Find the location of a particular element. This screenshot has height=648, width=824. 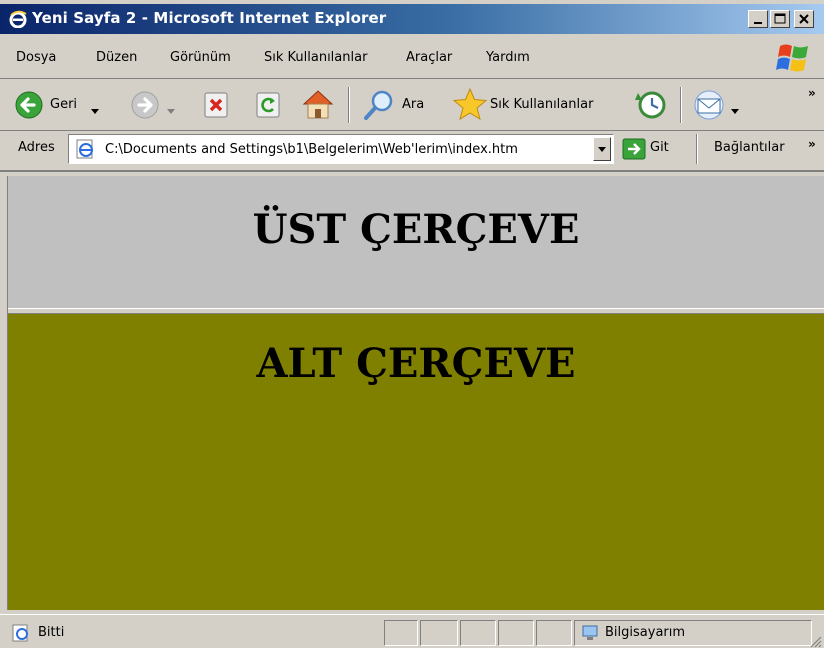

close-icon is located at coordinates (804, 19).